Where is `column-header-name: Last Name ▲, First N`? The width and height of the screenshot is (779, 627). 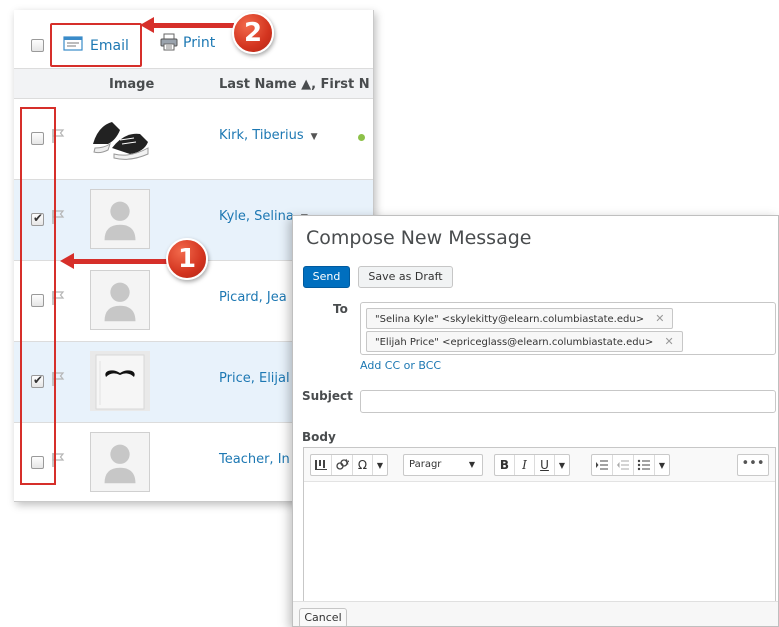
column-header-name: Last Name ▲, First N is located at coordinates (294, 84).